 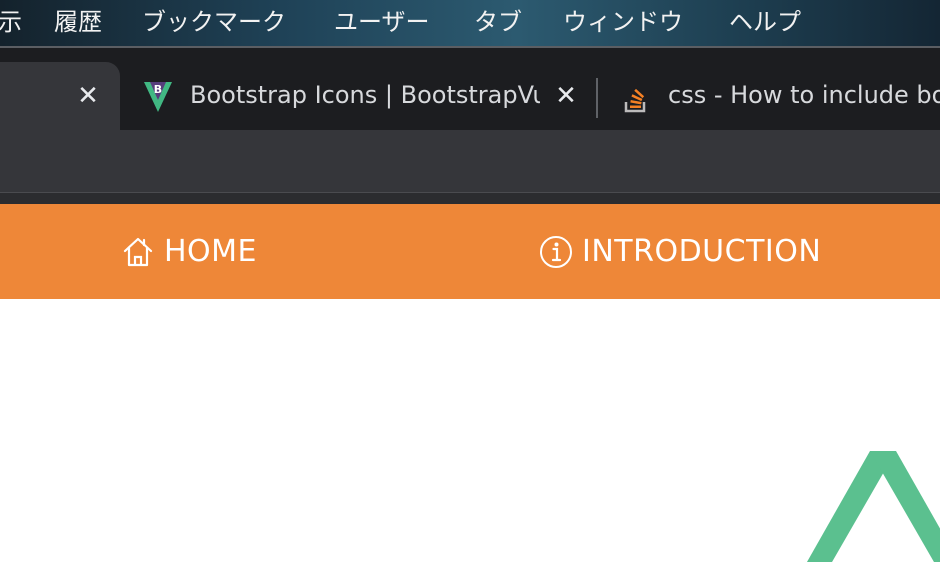 I want to click on menu-bar: 示 履歴 ブックマーク ユーザー タブ ウィンドウ ヘルプ, so click(x=470, y=23).